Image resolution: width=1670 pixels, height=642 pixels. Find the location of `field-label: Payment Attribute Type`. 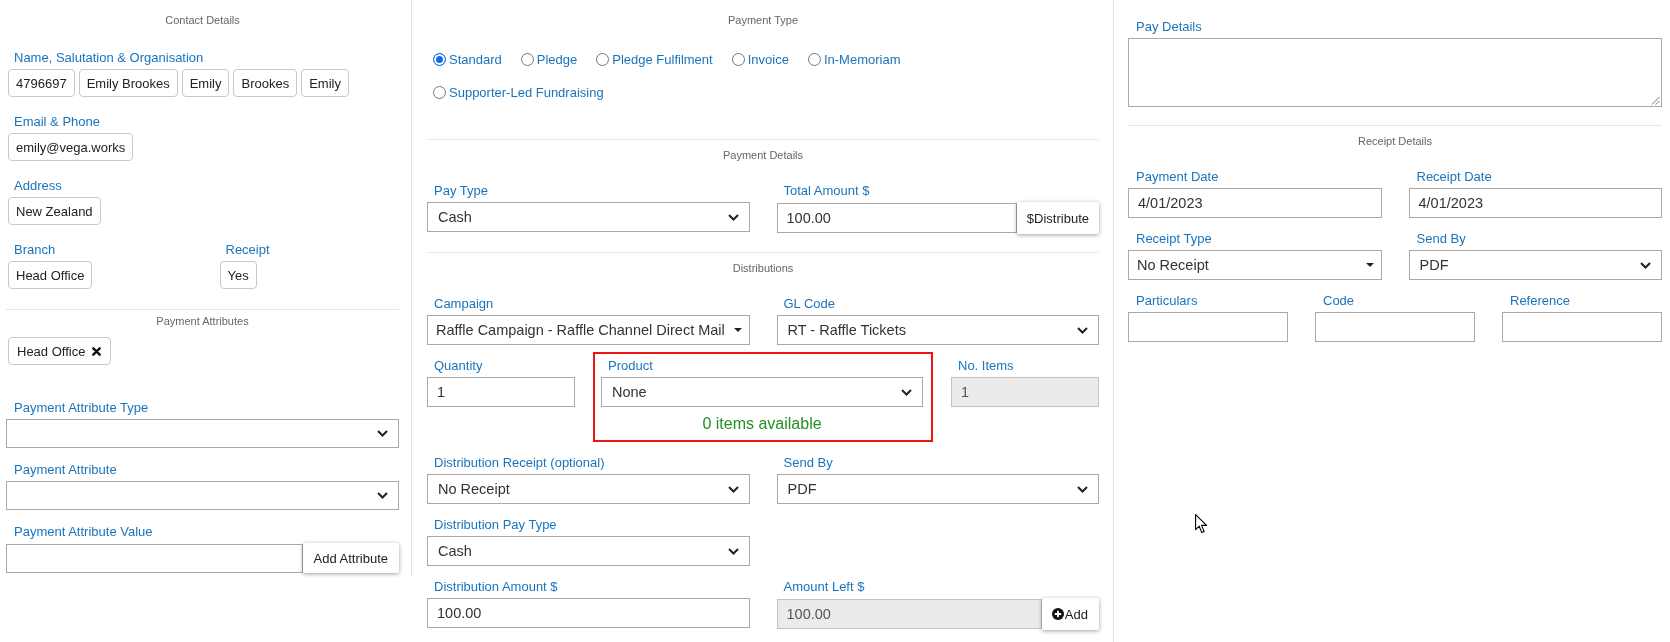

field-label: Payment Attribute Type is located at coordinates (81, 408).